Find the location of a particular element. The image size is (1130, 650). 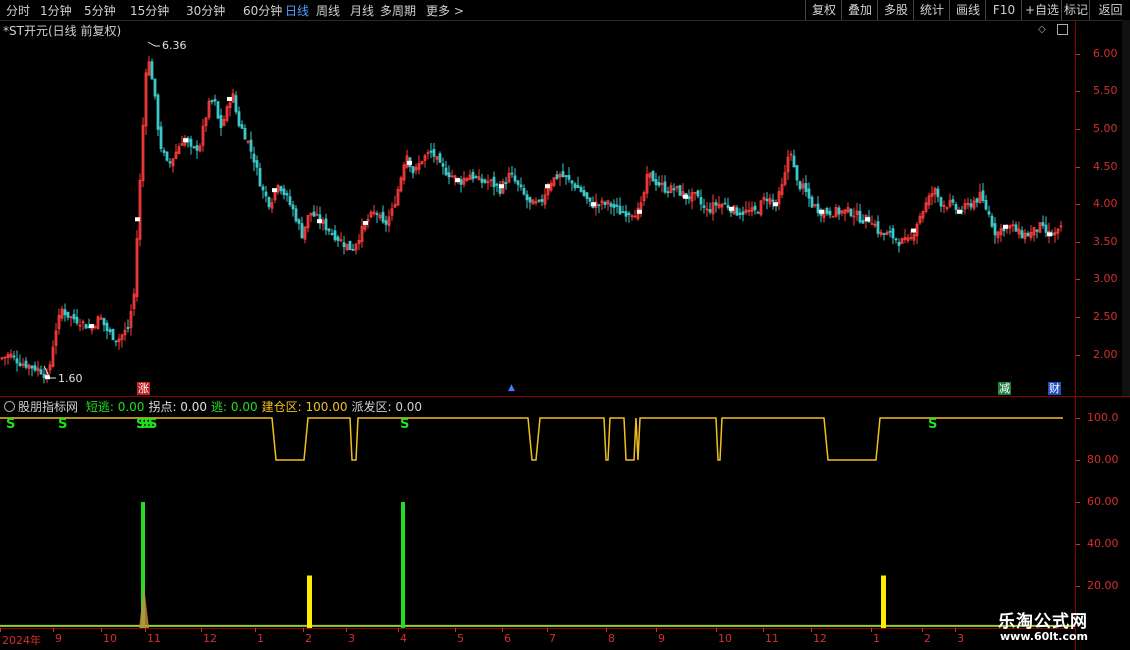

toolbar-button-4: 画线 is located at coordinates (967, 10).